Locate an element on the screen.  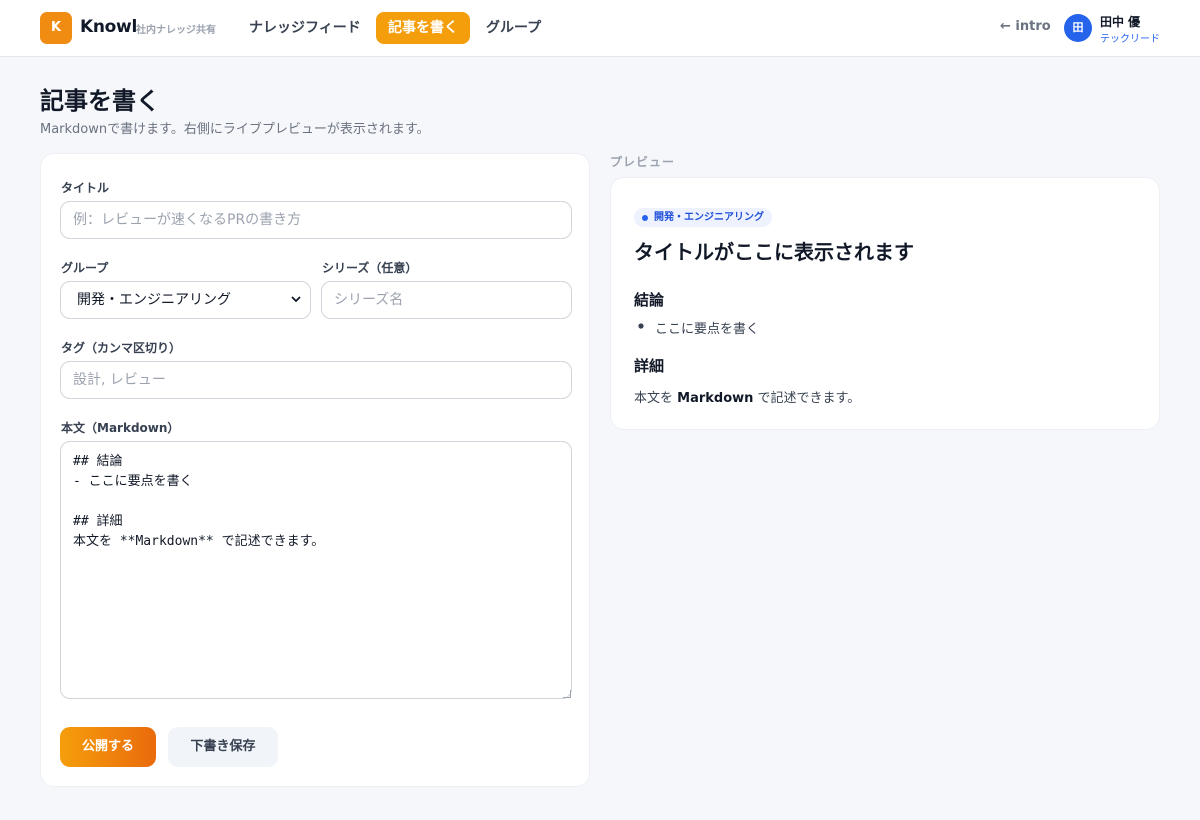
nav-write-article: 記事を書く is located at coordinates (423, 28).